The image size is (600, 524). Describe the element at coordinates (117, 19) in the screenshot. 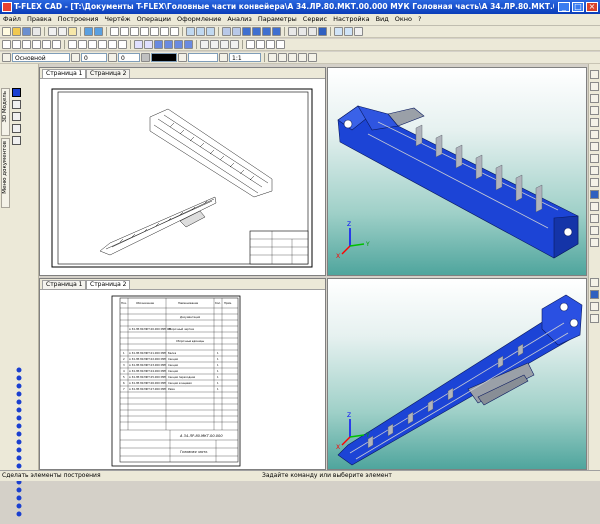

I see `menu-drawing: Чертёж` at that location.